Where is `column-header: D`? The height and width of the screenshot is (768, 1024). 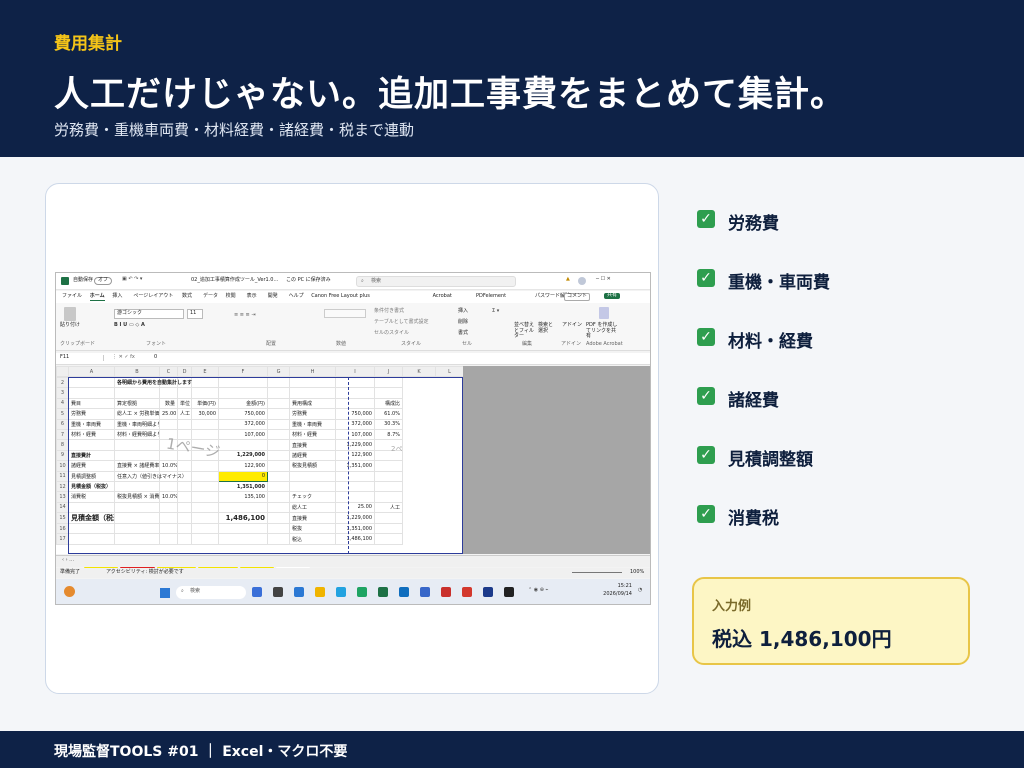 column-header: D is located at coordinates (184, 372).